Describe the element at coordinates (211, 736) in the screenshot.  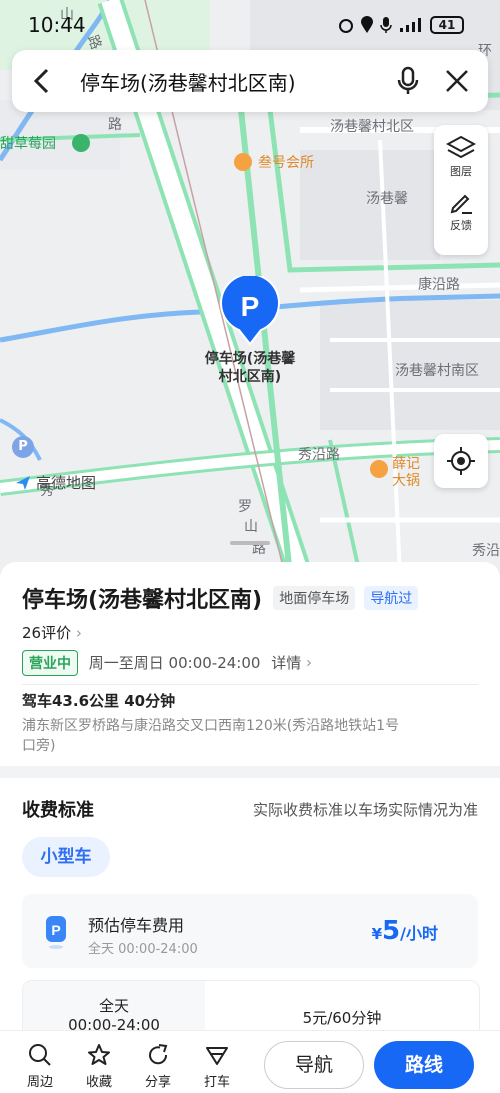
I see `address: 浦东新区罗桥路与康沿路交叉口西南120米(秀沿路地铁站1号口旁)` at that location.